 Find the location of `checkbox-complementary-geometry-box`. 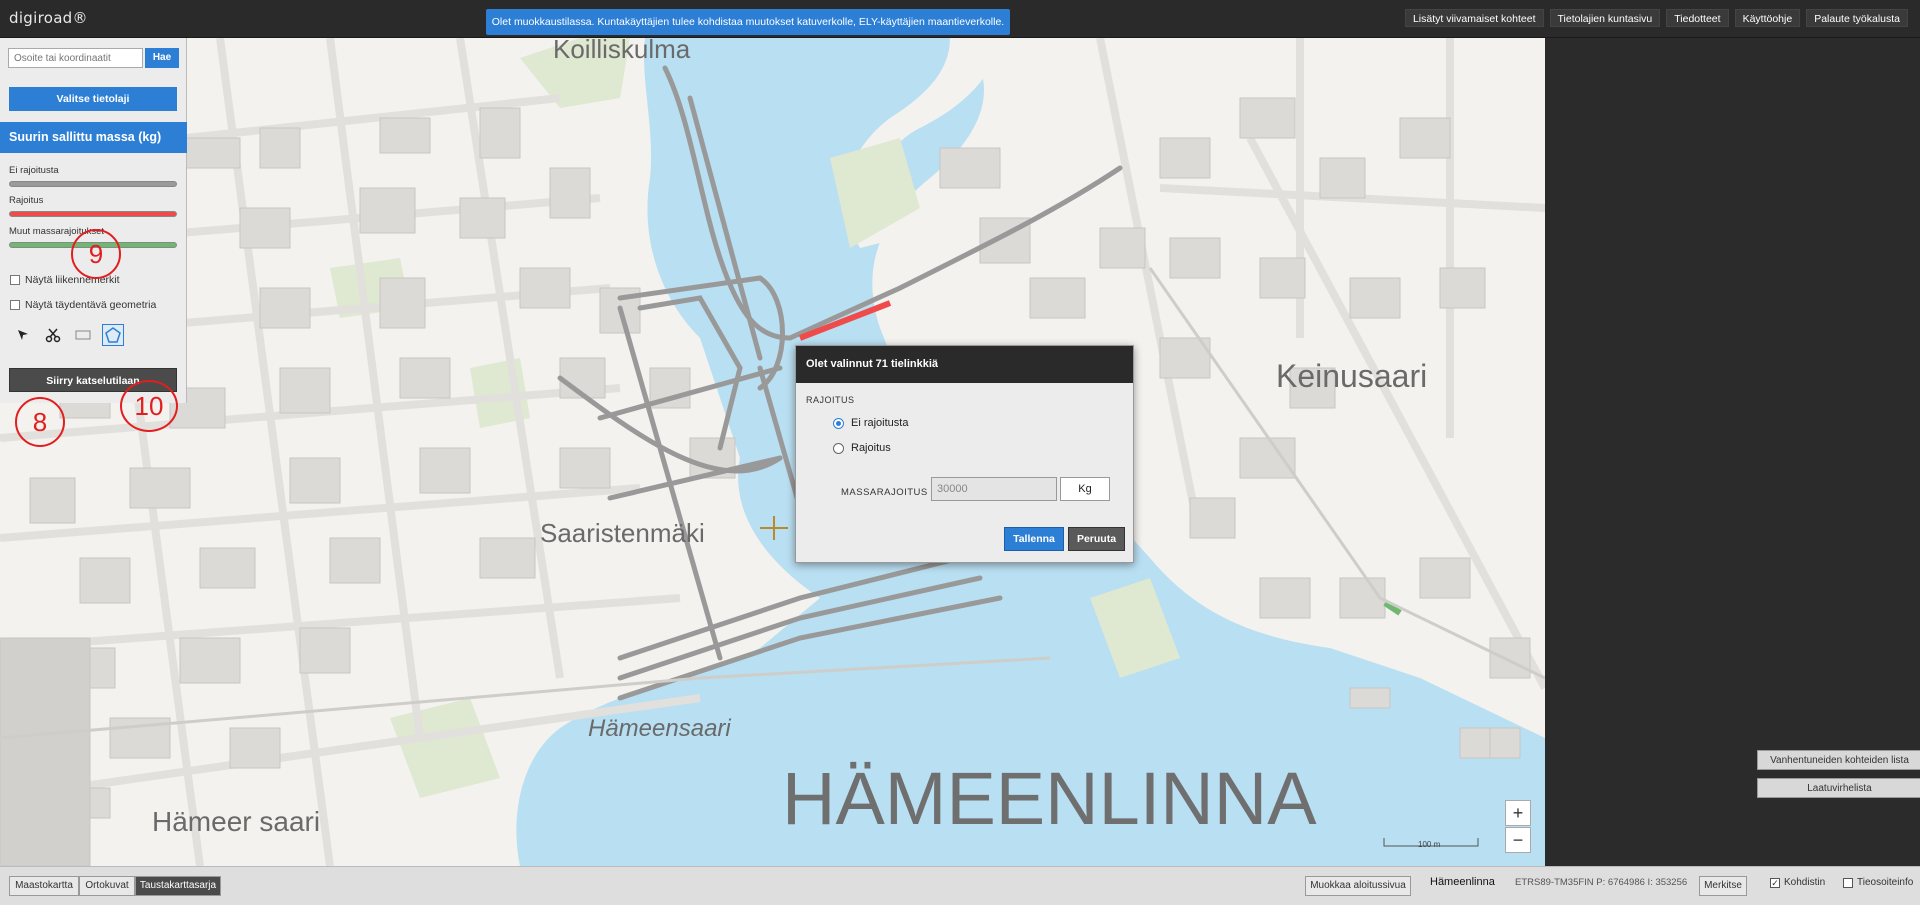

checkbox-complementary-geometry-box is located at coordinates (15, 305).